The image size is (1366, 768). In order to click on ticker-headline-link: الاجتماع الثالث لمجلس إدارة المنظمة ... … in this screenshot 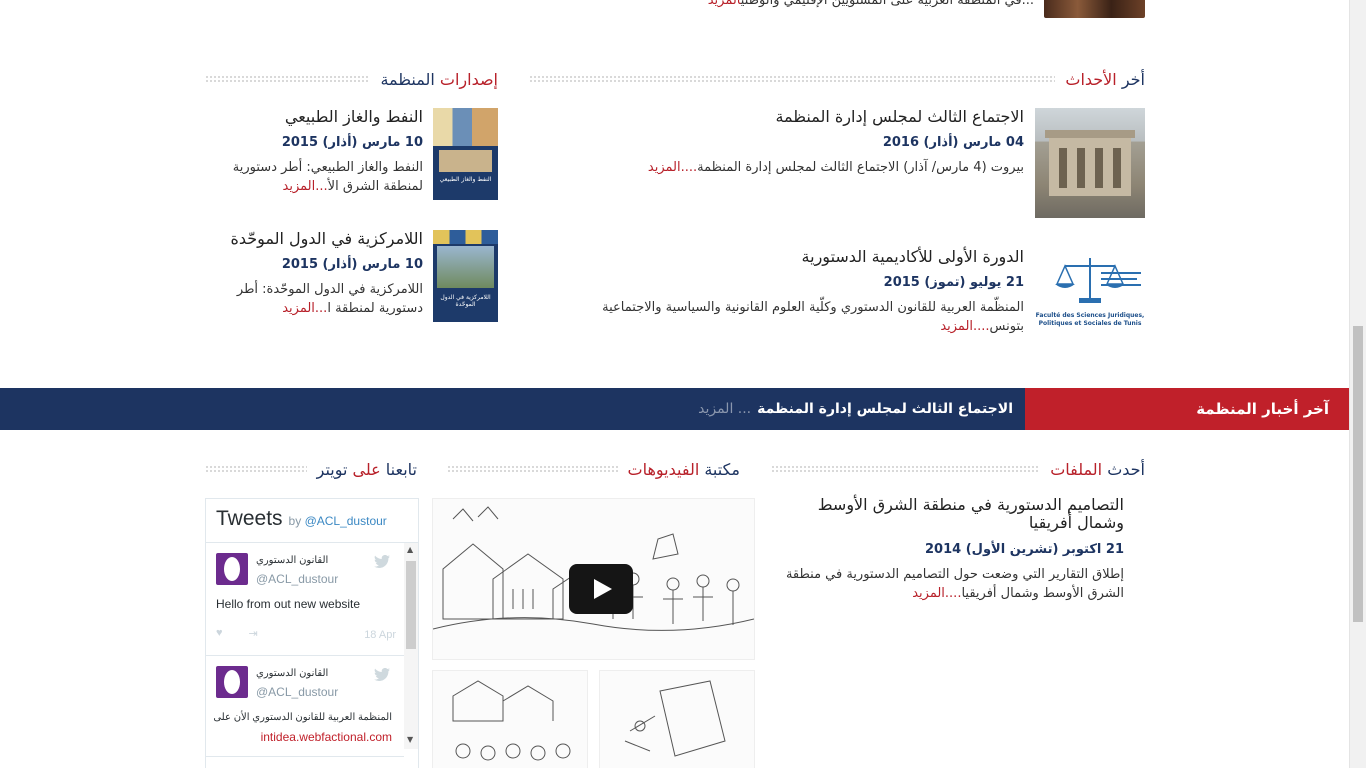, I will do `click(855, 409)`.